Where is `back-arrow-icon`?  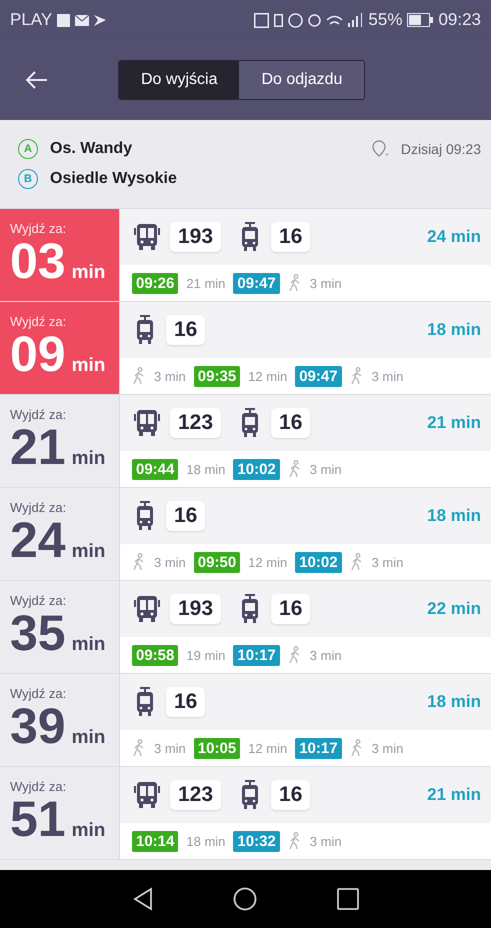
back-arrow-icon is located at coordinates (37, 80).